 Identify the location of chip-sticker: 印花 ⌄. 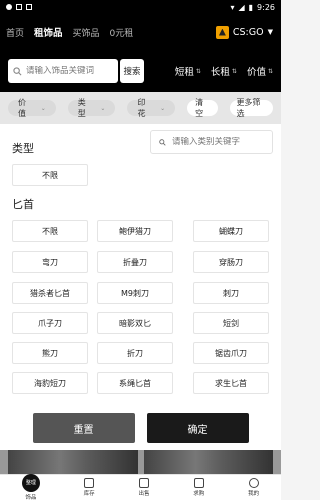
(151, 108).